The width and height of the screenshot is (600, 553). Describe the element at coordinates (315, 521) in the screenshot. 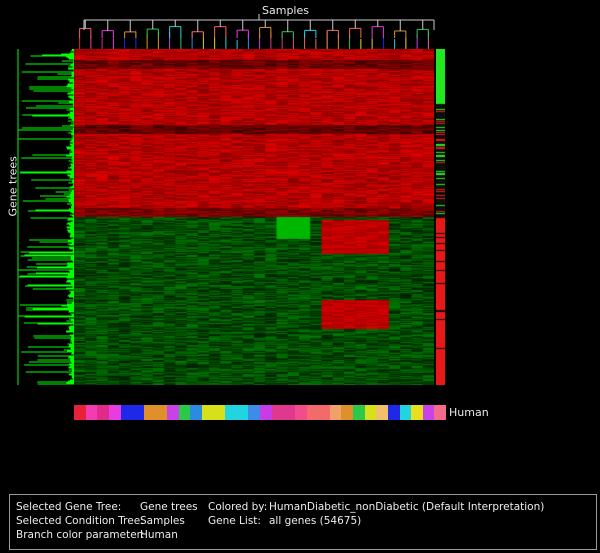

I see `gene-list-value: all genes (54675)` at that location.